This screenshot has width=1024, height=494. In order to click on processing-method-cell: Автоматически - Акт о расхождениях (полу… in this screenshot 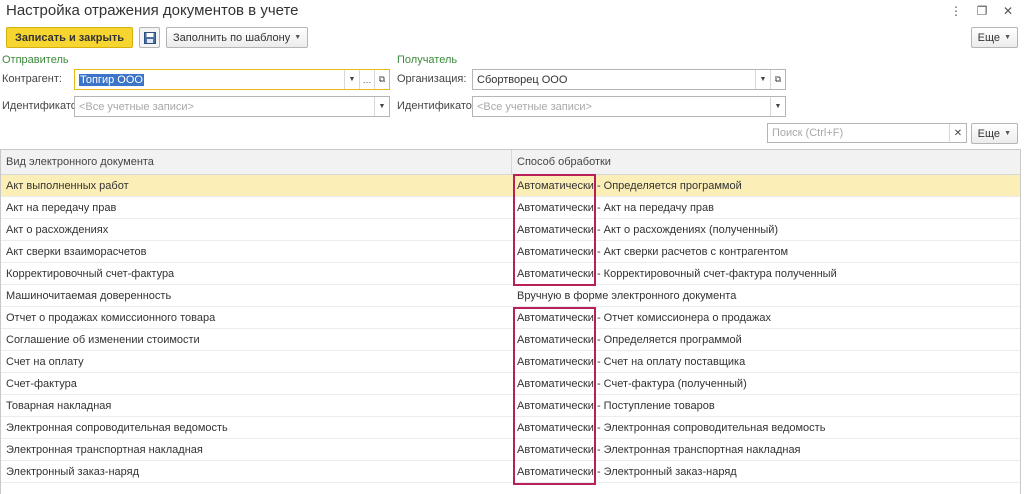, I will do `click(648, 229)`.